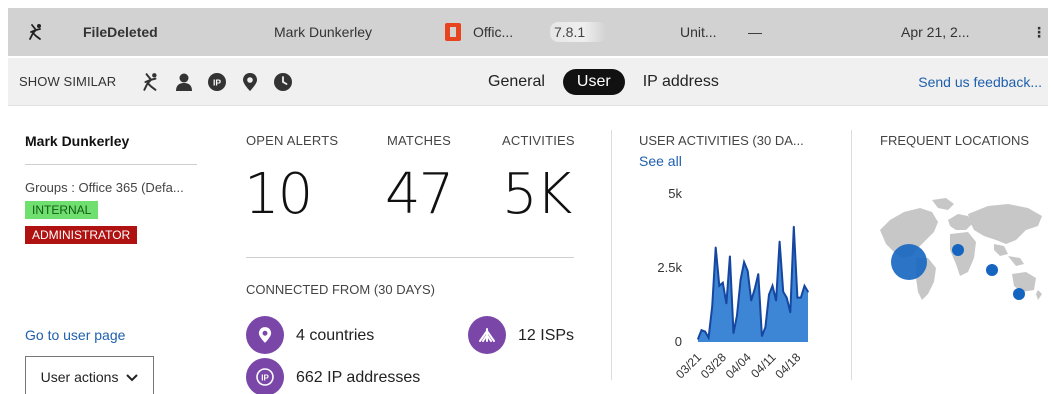  I want to click on show-similar-label: SHOW SIMILAR, so click(68, 81).